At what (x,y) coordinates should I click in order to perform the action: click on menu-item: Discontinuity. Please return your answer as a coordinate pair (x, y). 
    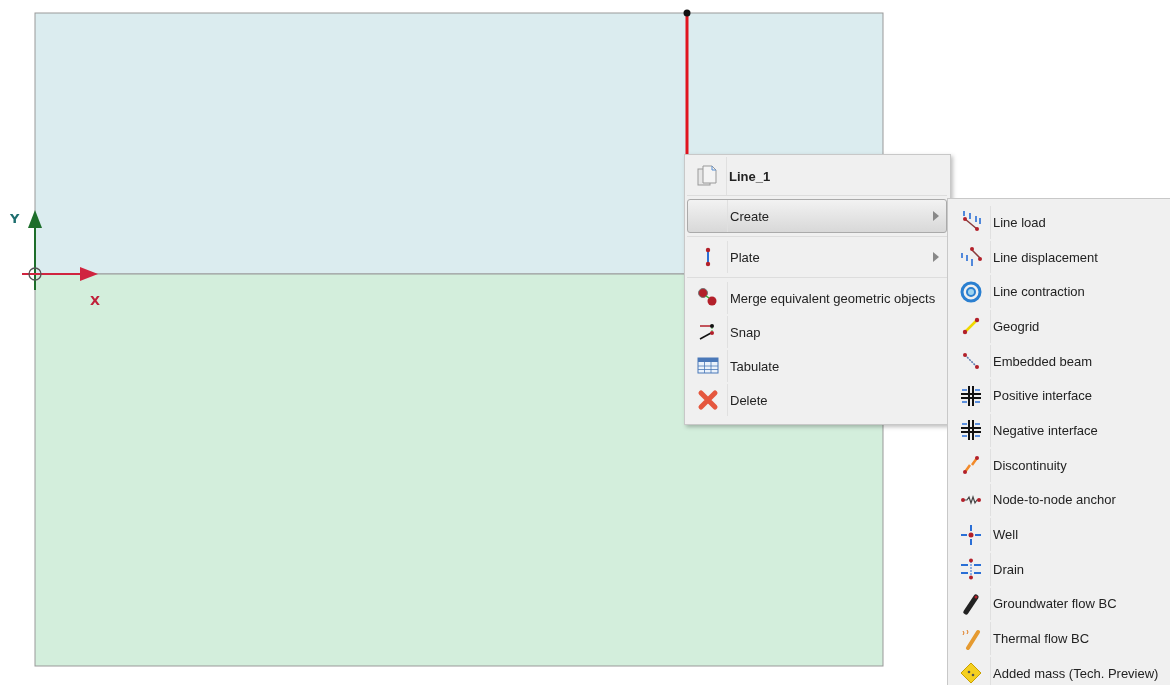
    Looking at the image, I should click on (1060, 465).